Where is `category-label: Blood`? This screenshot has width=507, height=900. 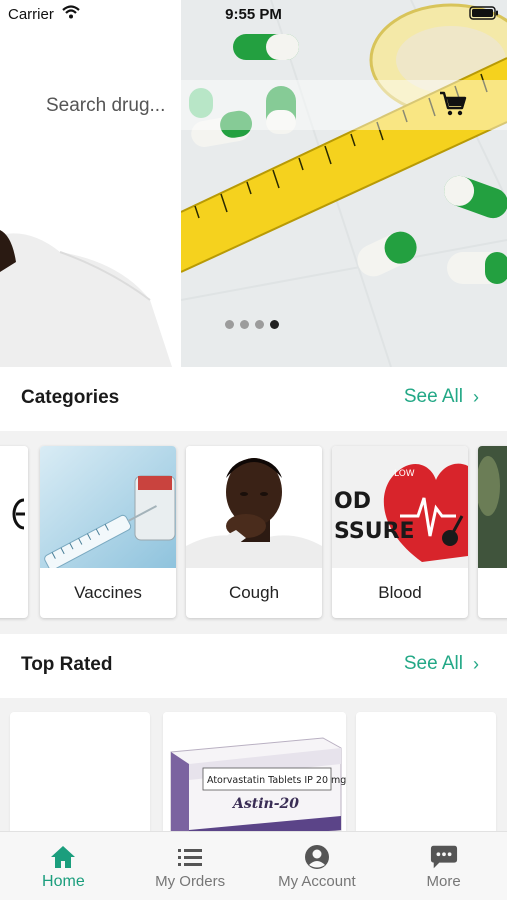 category-label: Blood is located at coordinates (400, 592).